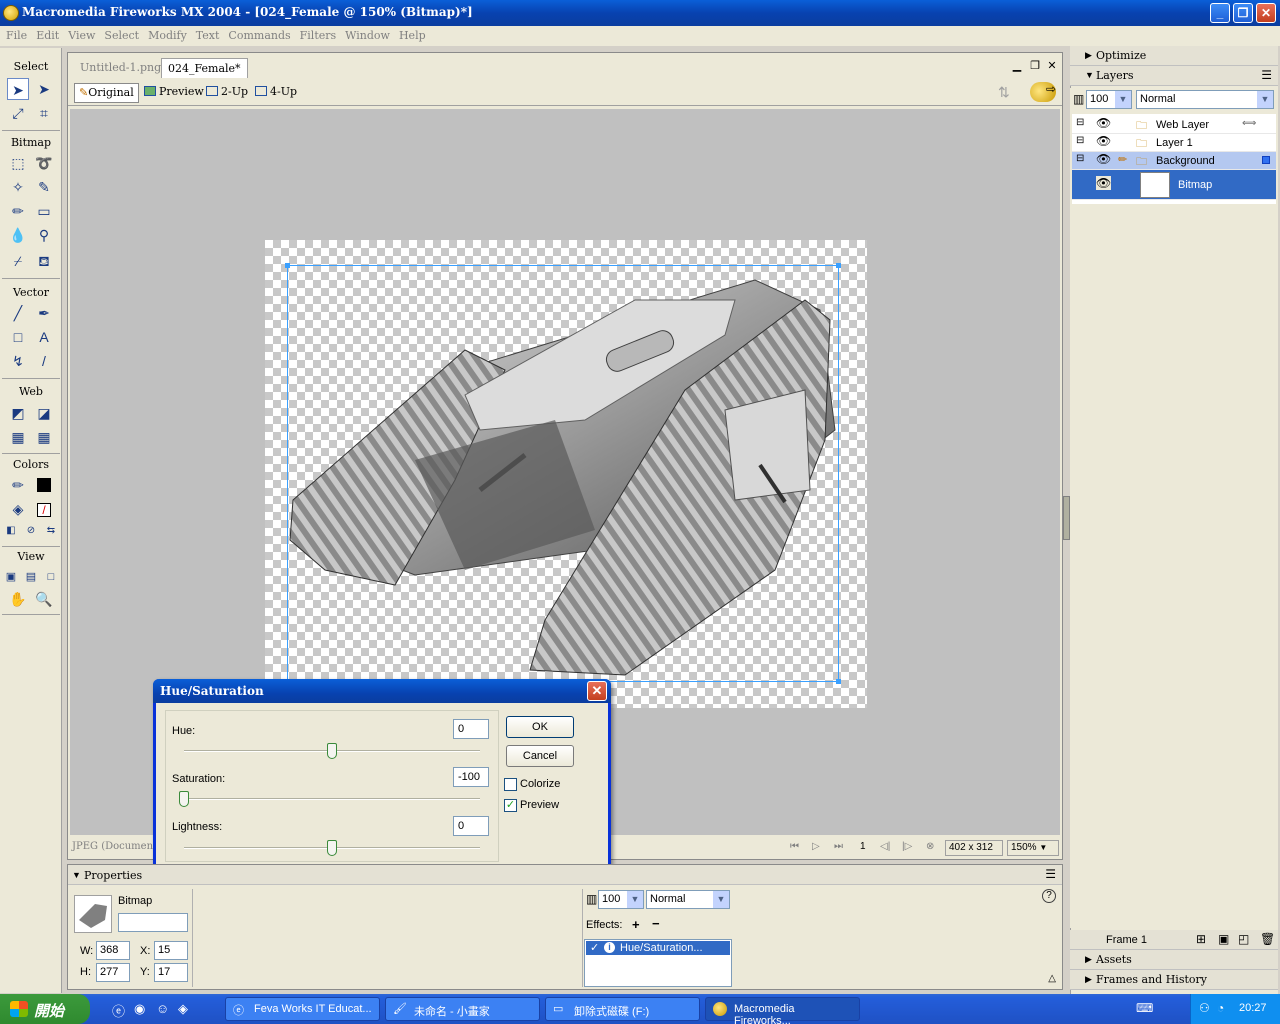 This screenshot has width=1280, height=1024. I want to click on menu-view: View, so click(80, 34).